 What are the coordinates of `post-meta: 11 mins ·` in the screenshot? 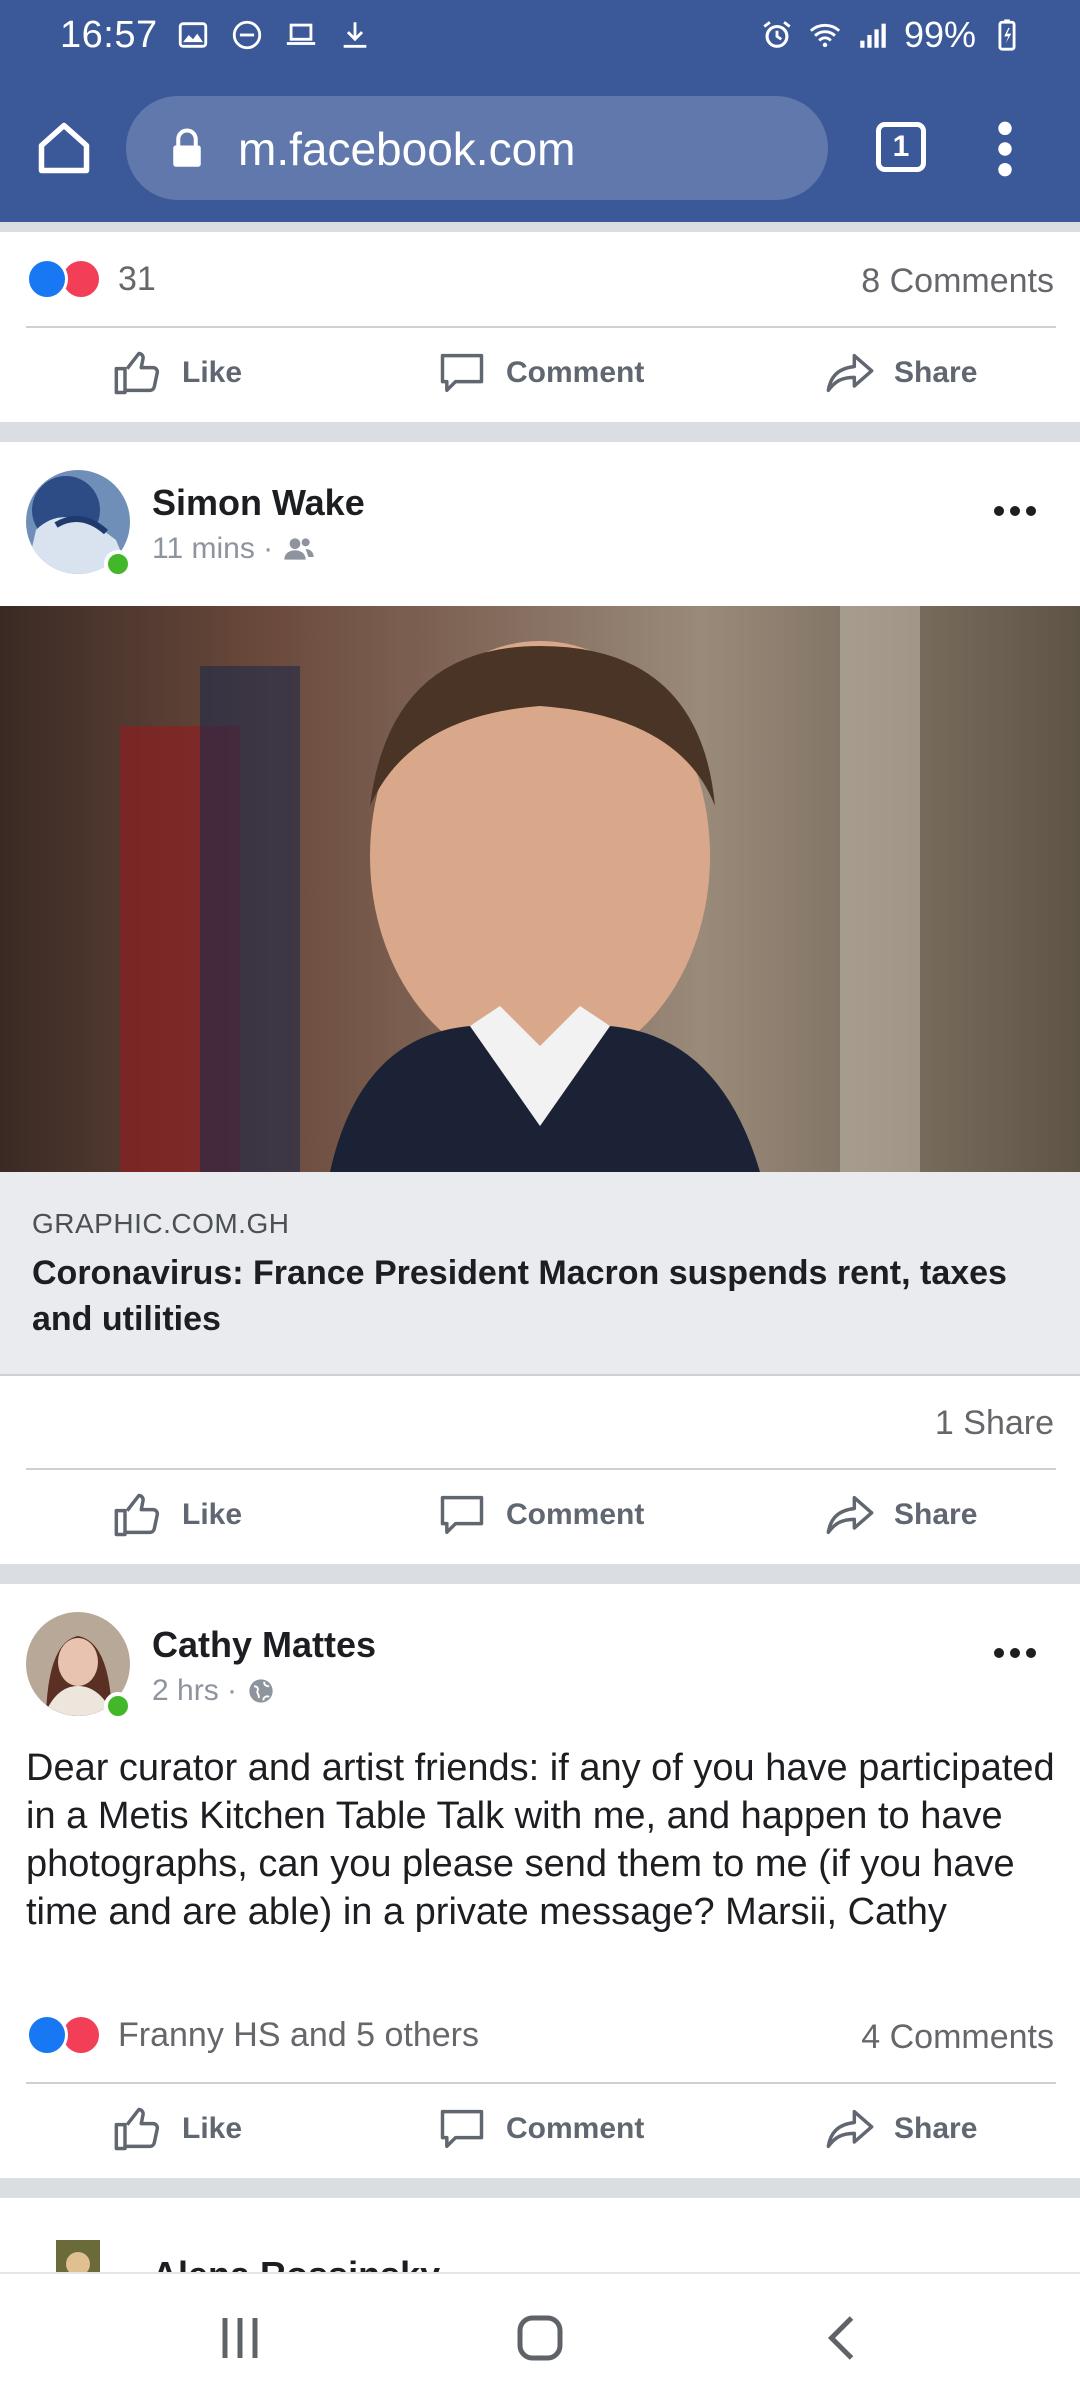 It's located at (233, 549).